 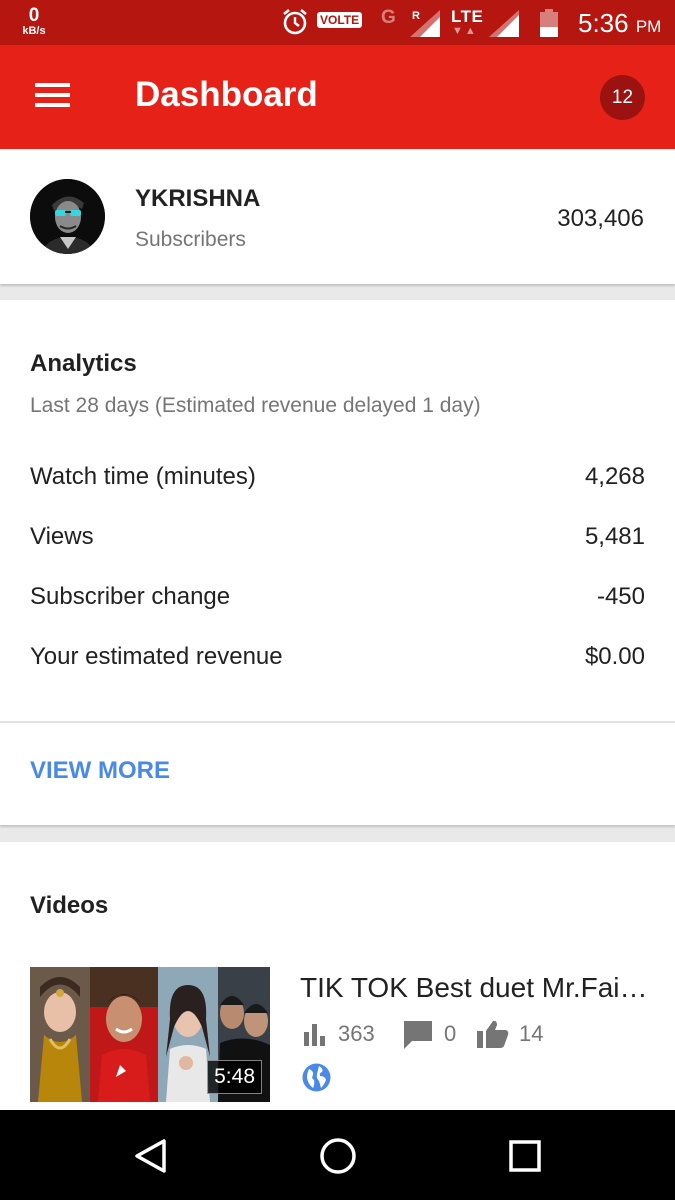 I want to click on bar-chart-icon, so click(x=314, y=1035).